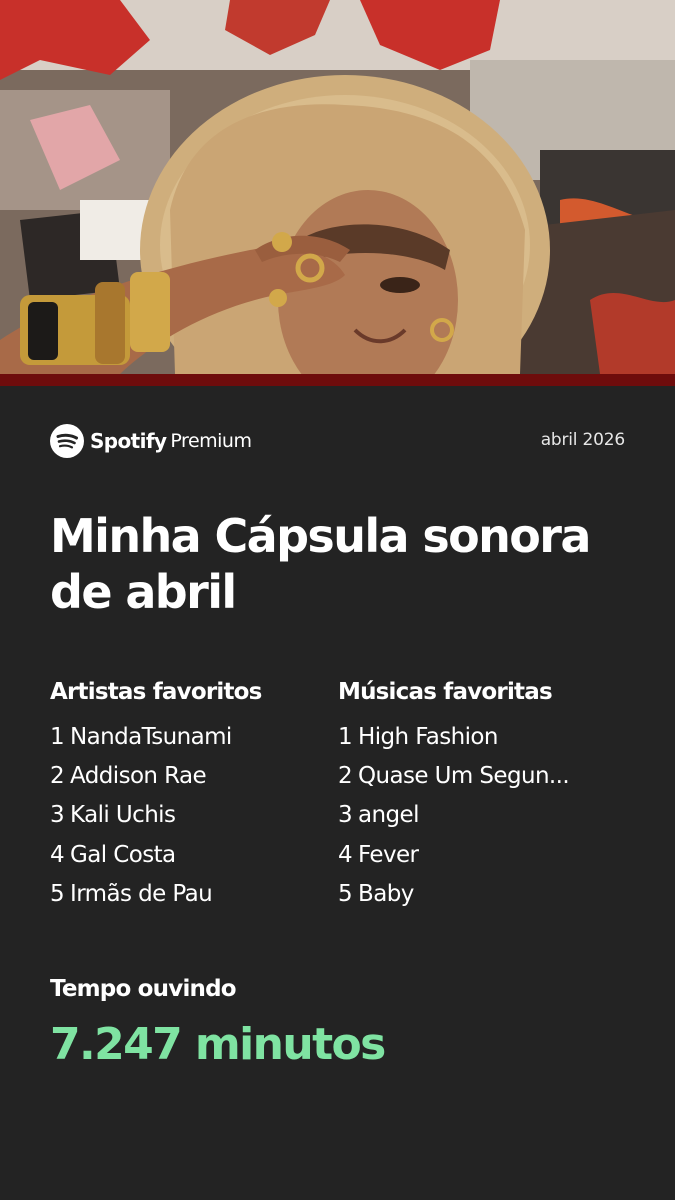  I want to click on song-item: 3 angel, so click(483, 815).